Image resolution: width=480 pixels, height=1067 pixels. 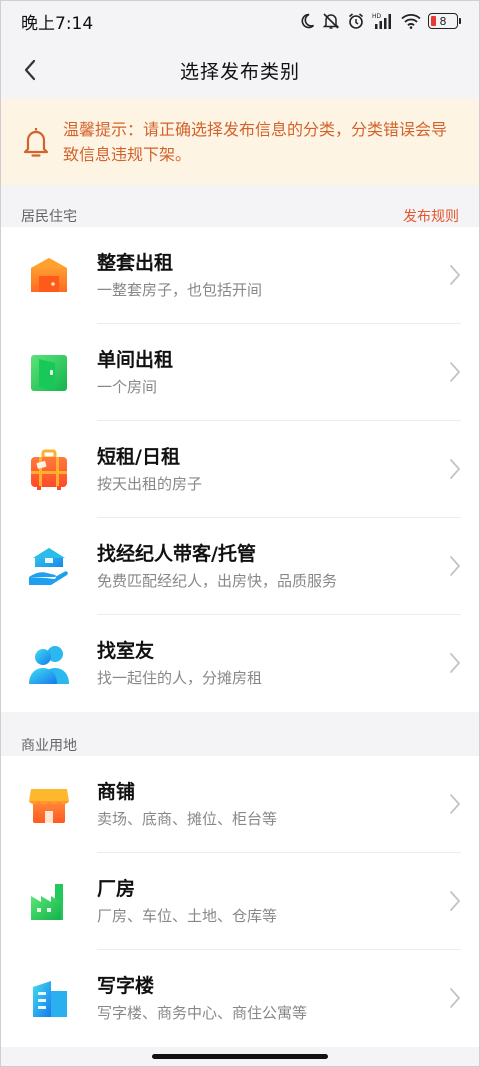 I want to click on bell-icon, so click(x=36, y=142).